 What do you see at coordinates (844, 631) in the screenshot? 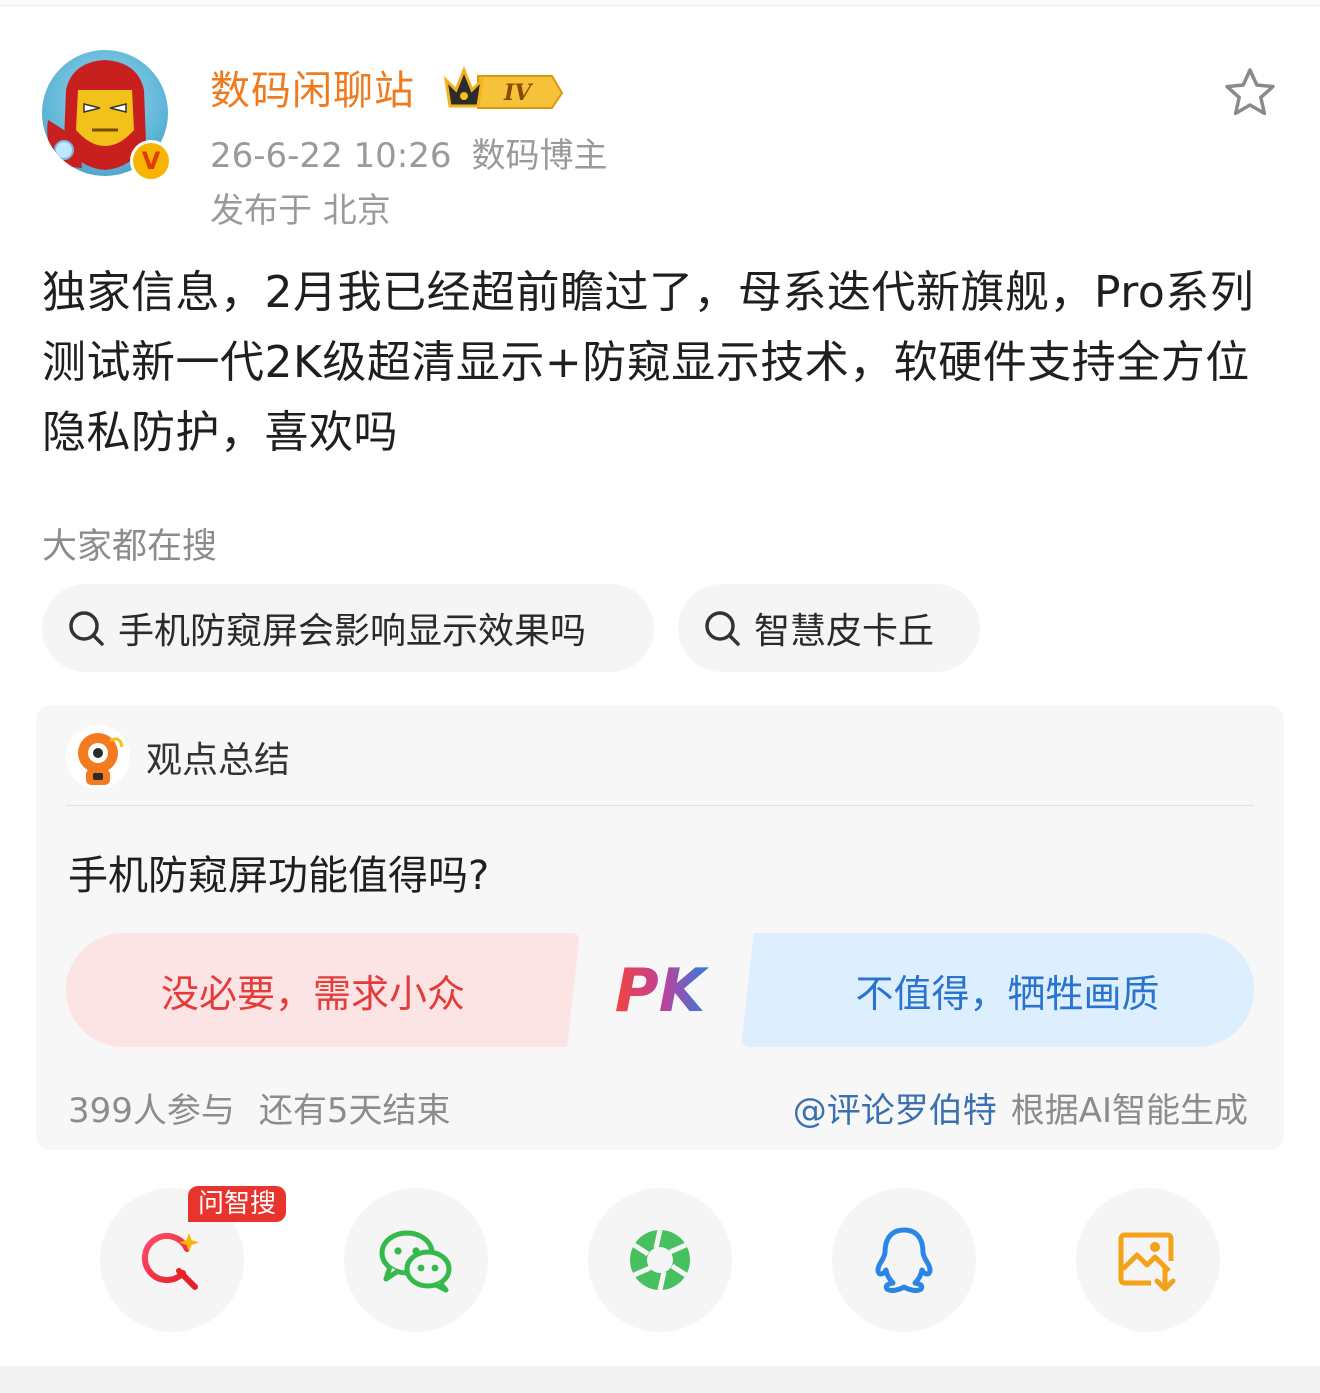
I see `search-chip-label: 智慧皮卡丘` at bounding box center [844, 631].